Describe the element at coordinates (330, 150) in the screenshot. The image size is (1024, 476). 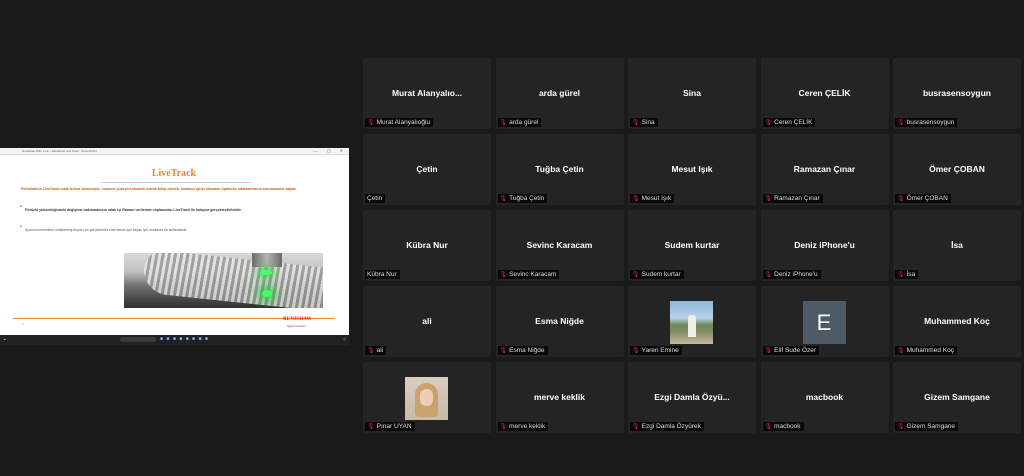
I see `window-controls-icon: — ▢ ✕` at that location.